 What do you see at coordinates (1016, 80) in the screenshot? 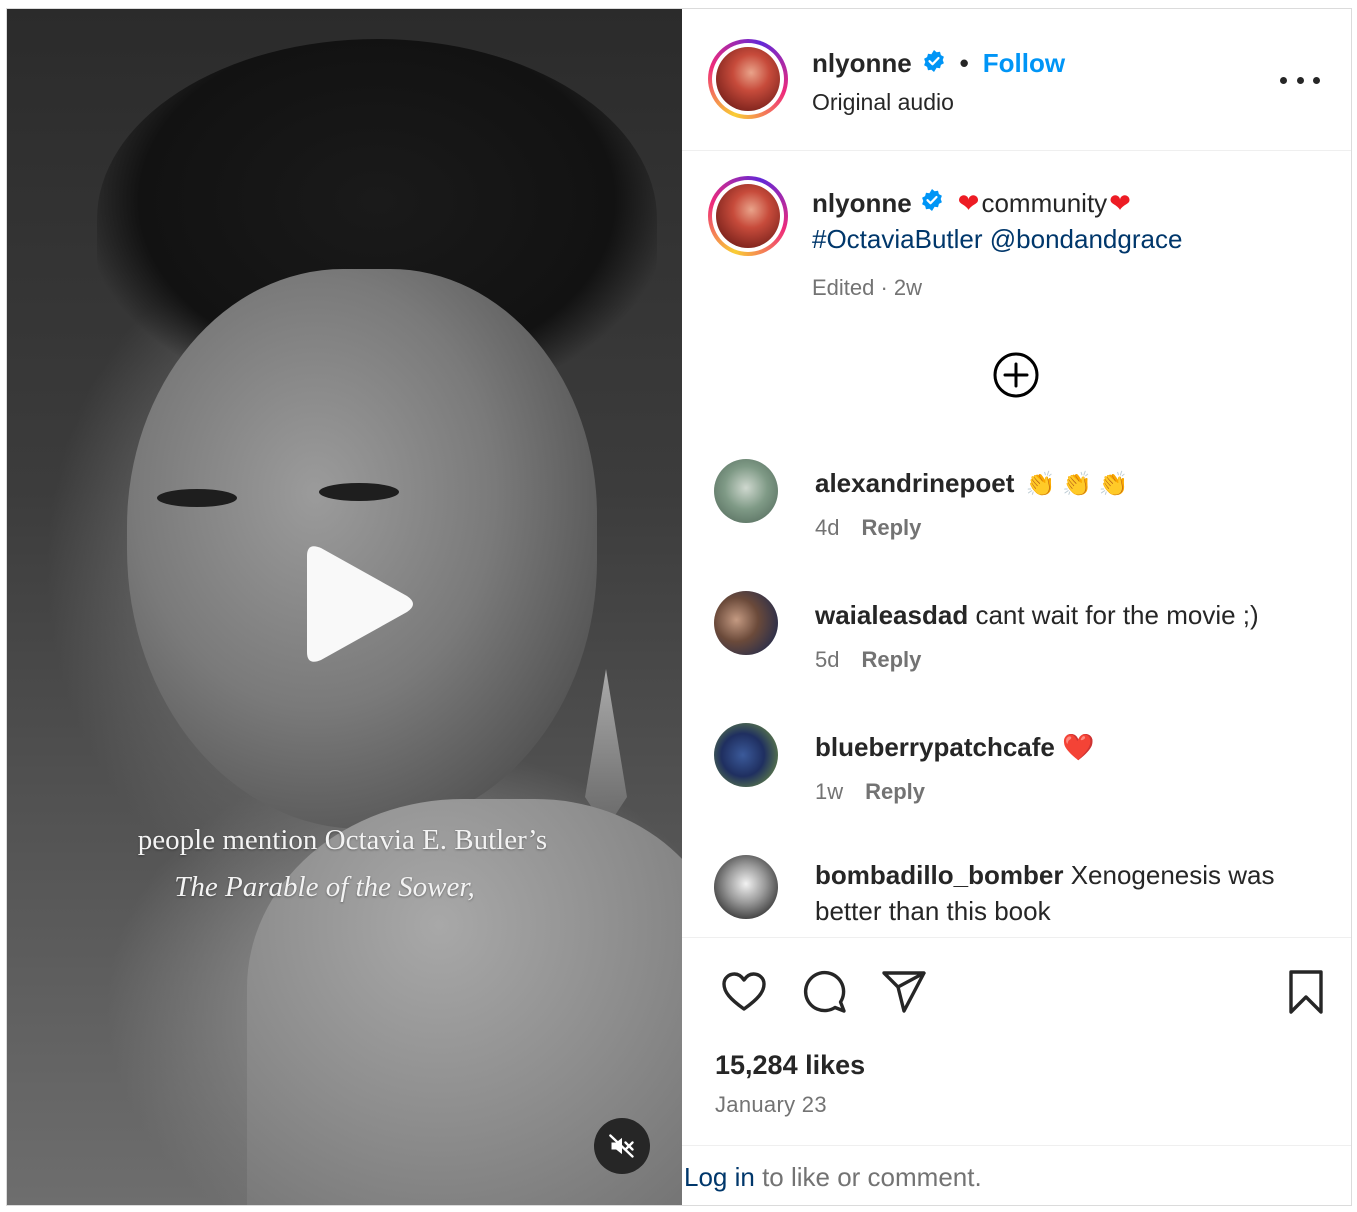
I see `post-header: nlyonne • Follow Original audio` at bounding box center [1016, 80].